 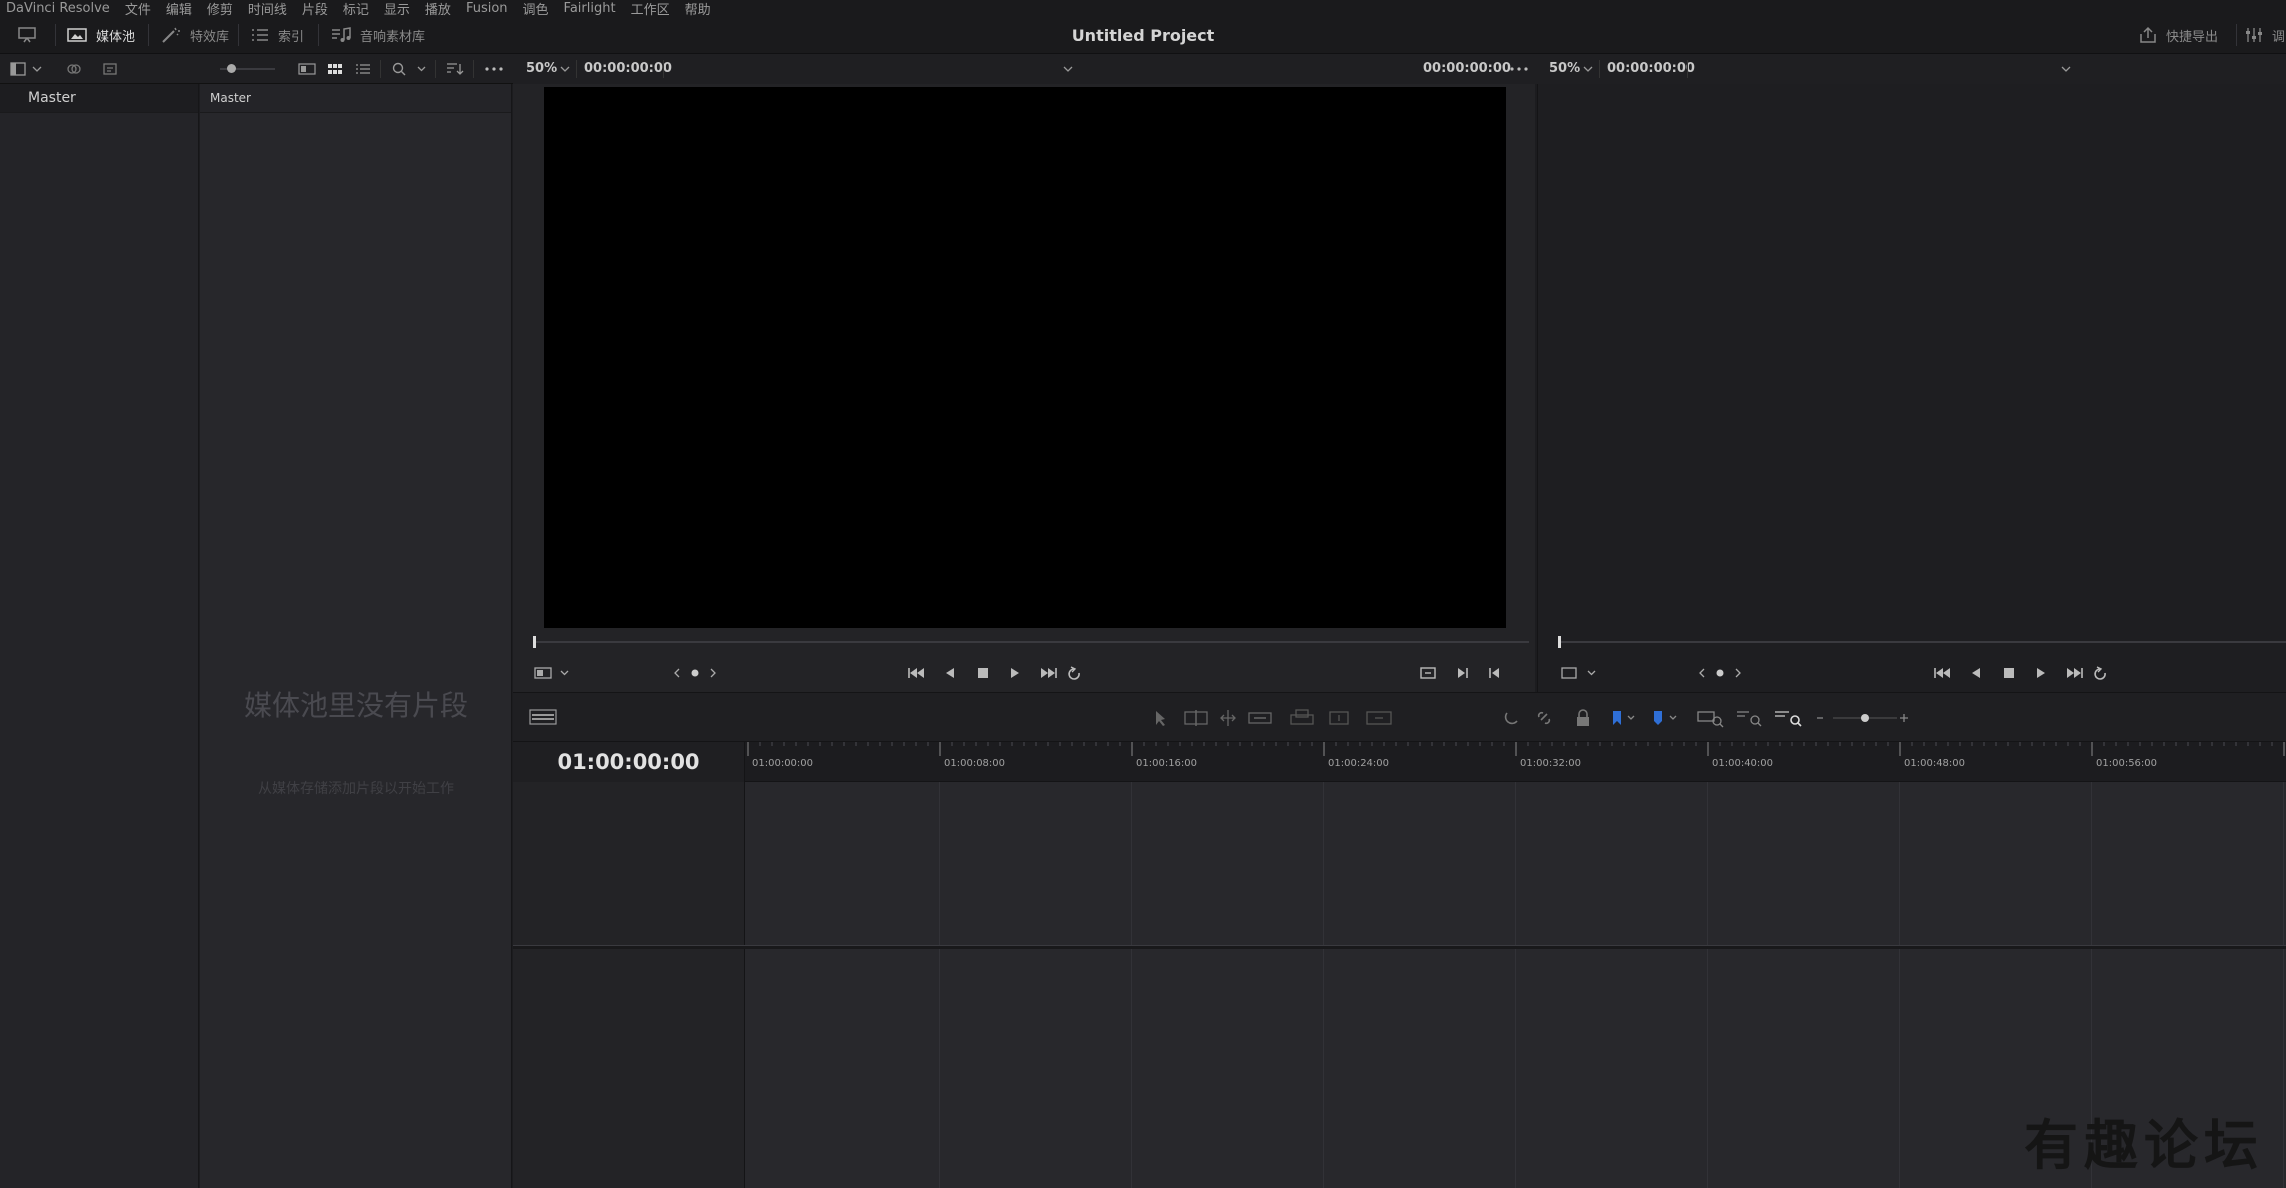 What do you see at coordinates (534, 642) in the screenshot?
I see `source-playhead` at bounding box center [534, 642].